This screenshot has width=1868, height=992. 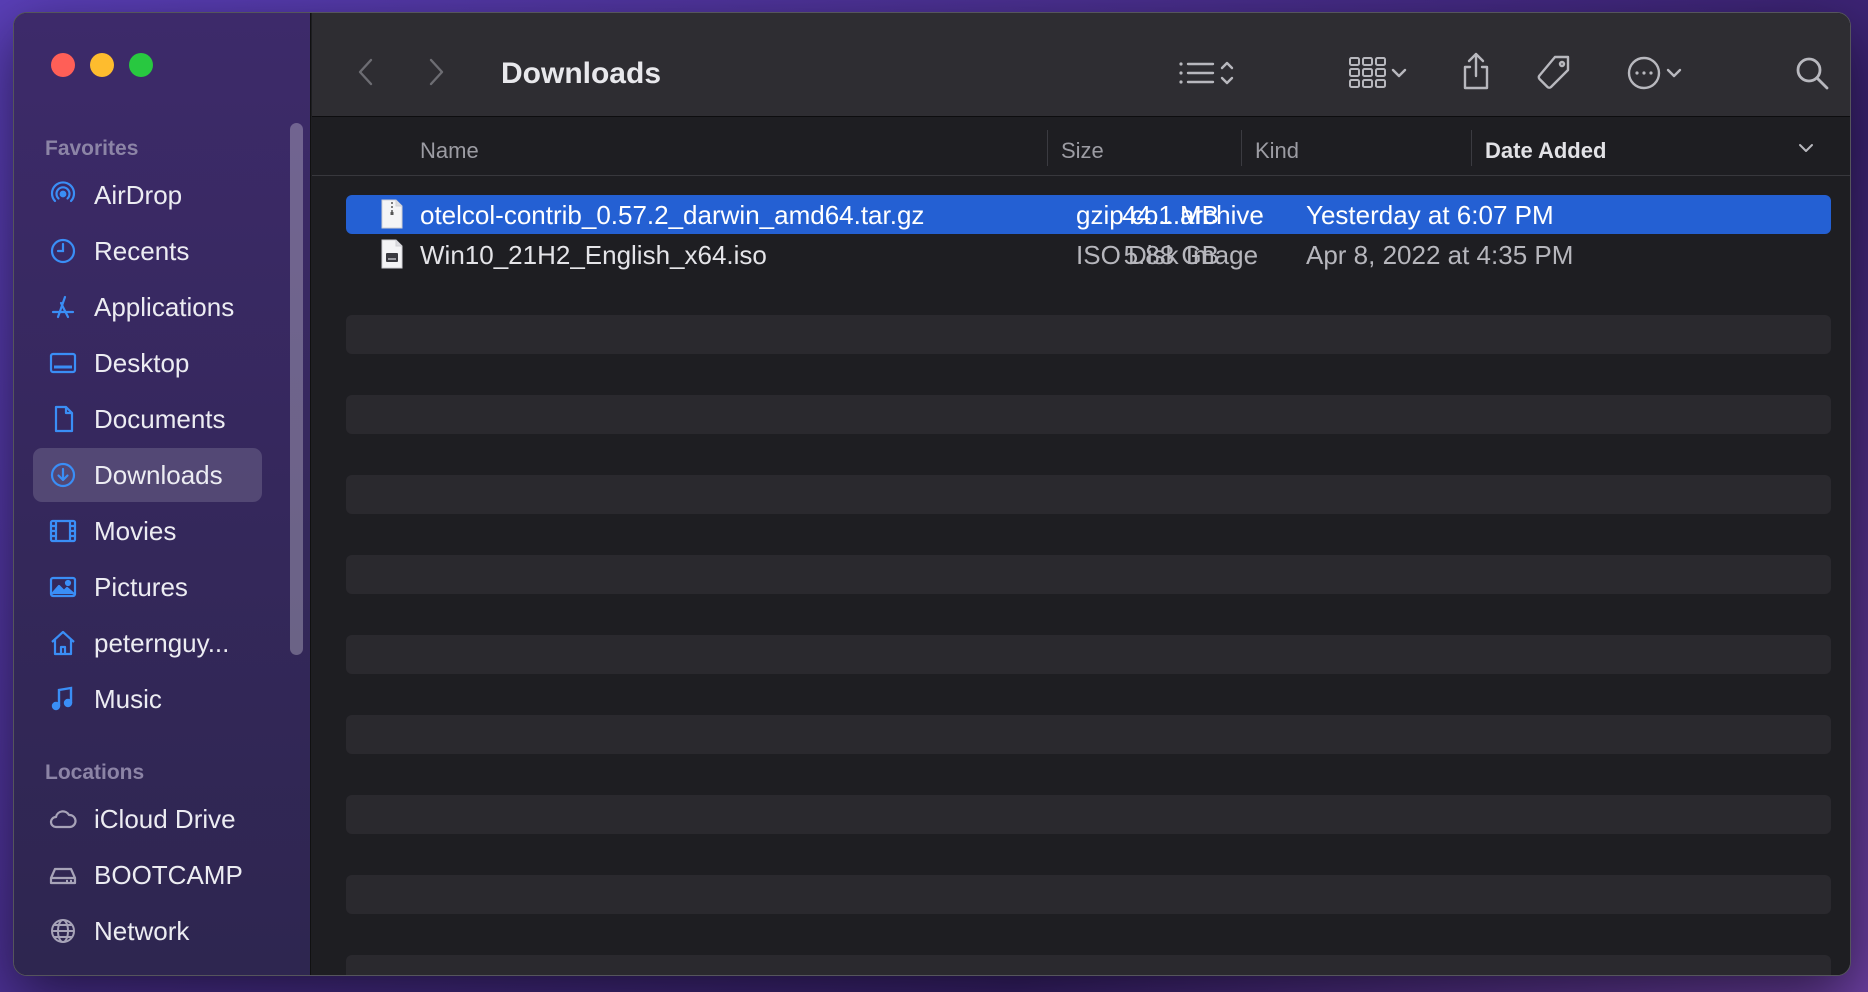 I want to click on forward-button, so click(x=436, y=74).